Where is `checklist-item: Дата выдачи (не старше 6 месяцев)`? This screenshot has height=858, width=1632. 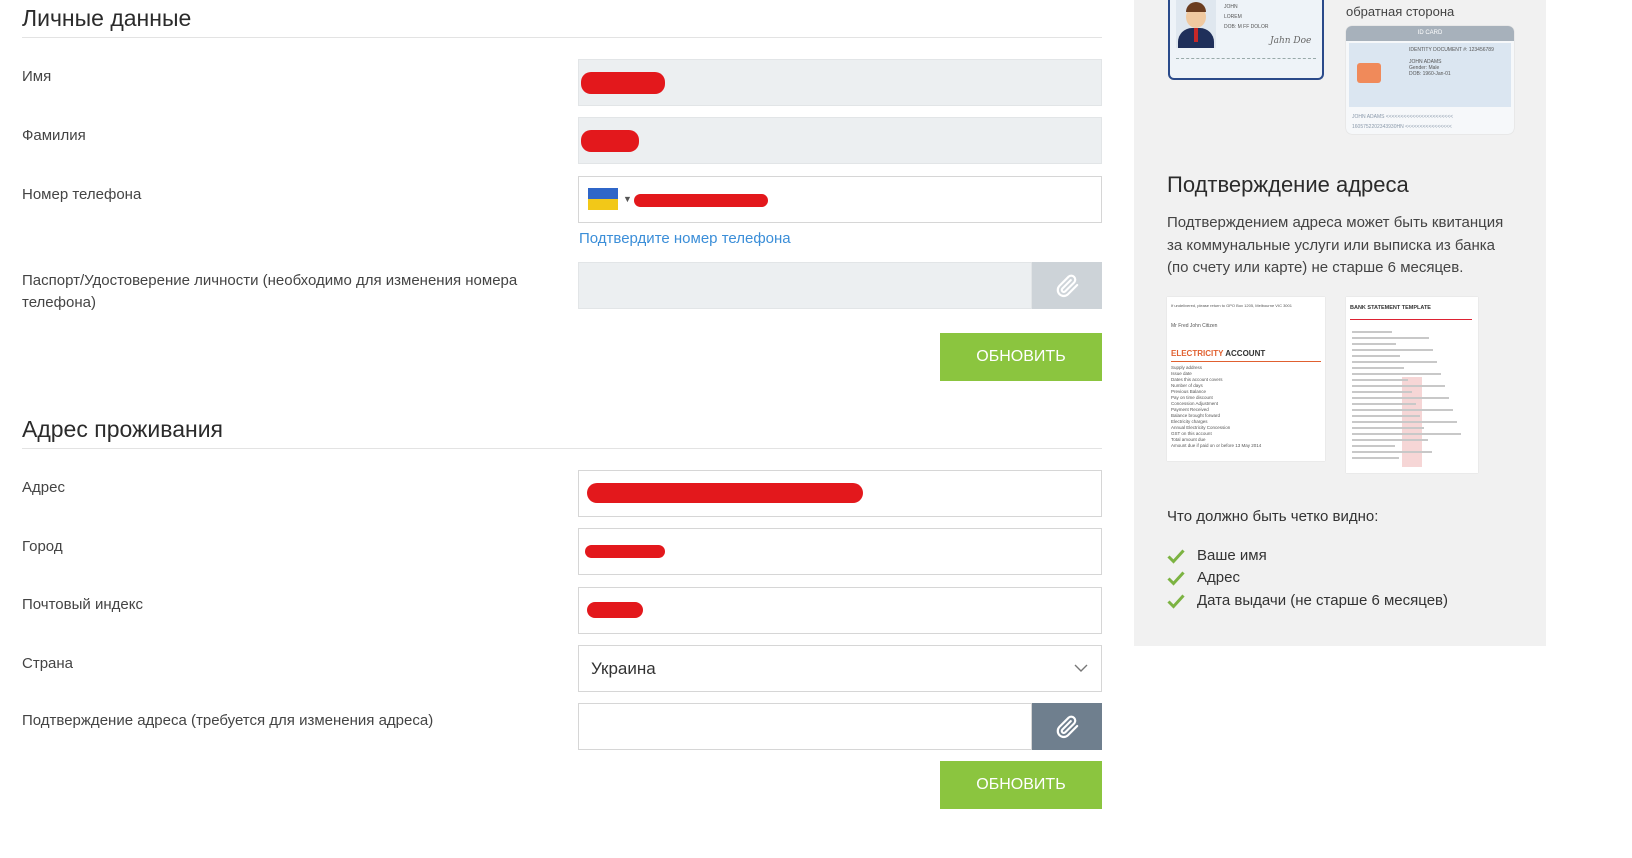
checklist-item: Дата выдачи (не старше 6 месяцев) is located at coordinates (1307, 600).